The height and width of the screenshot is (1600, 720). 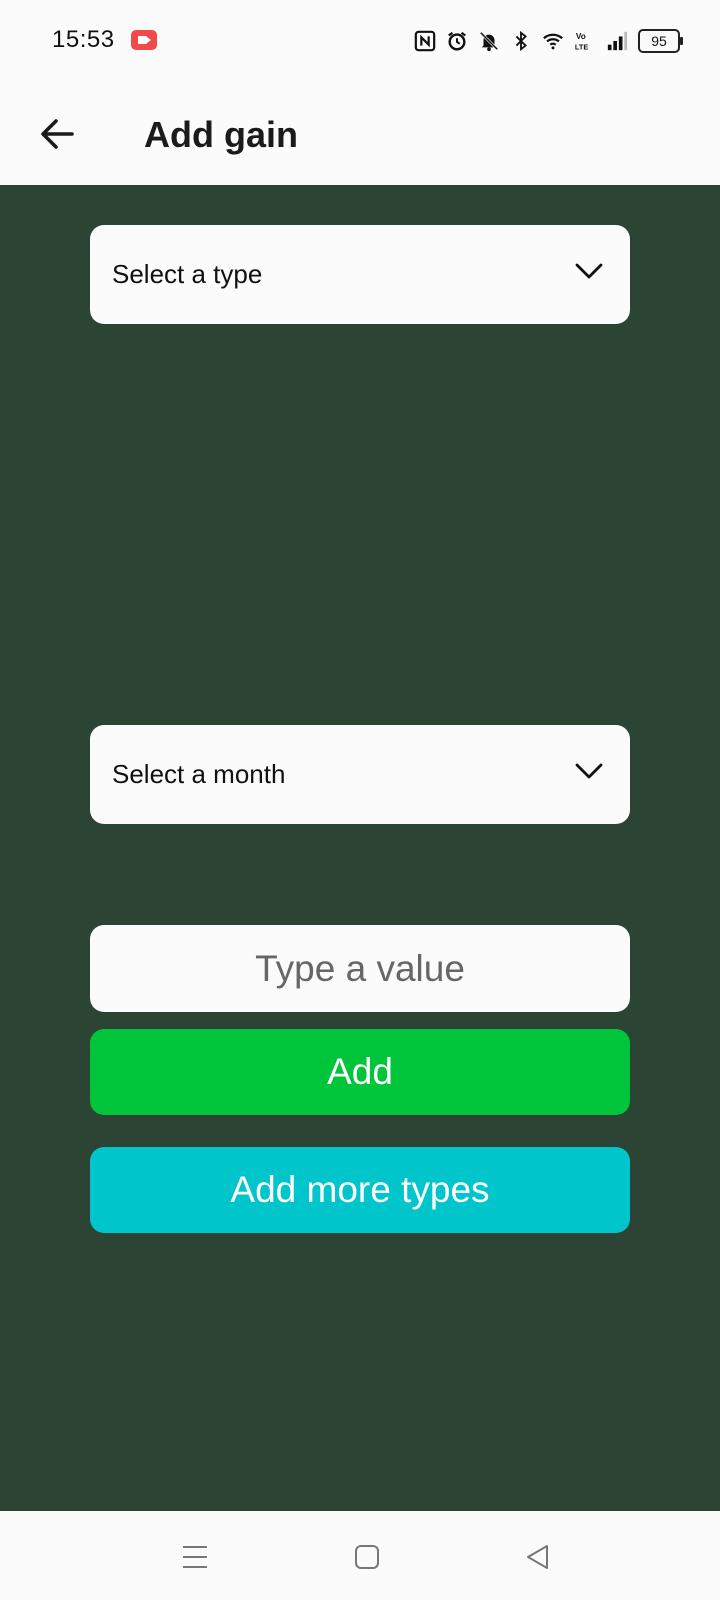 What do you see at coordinates (360, 42) in the screenshot?
I see `status-bar: 15:53 Vo LTE 95` at bounding box center [360, 42].